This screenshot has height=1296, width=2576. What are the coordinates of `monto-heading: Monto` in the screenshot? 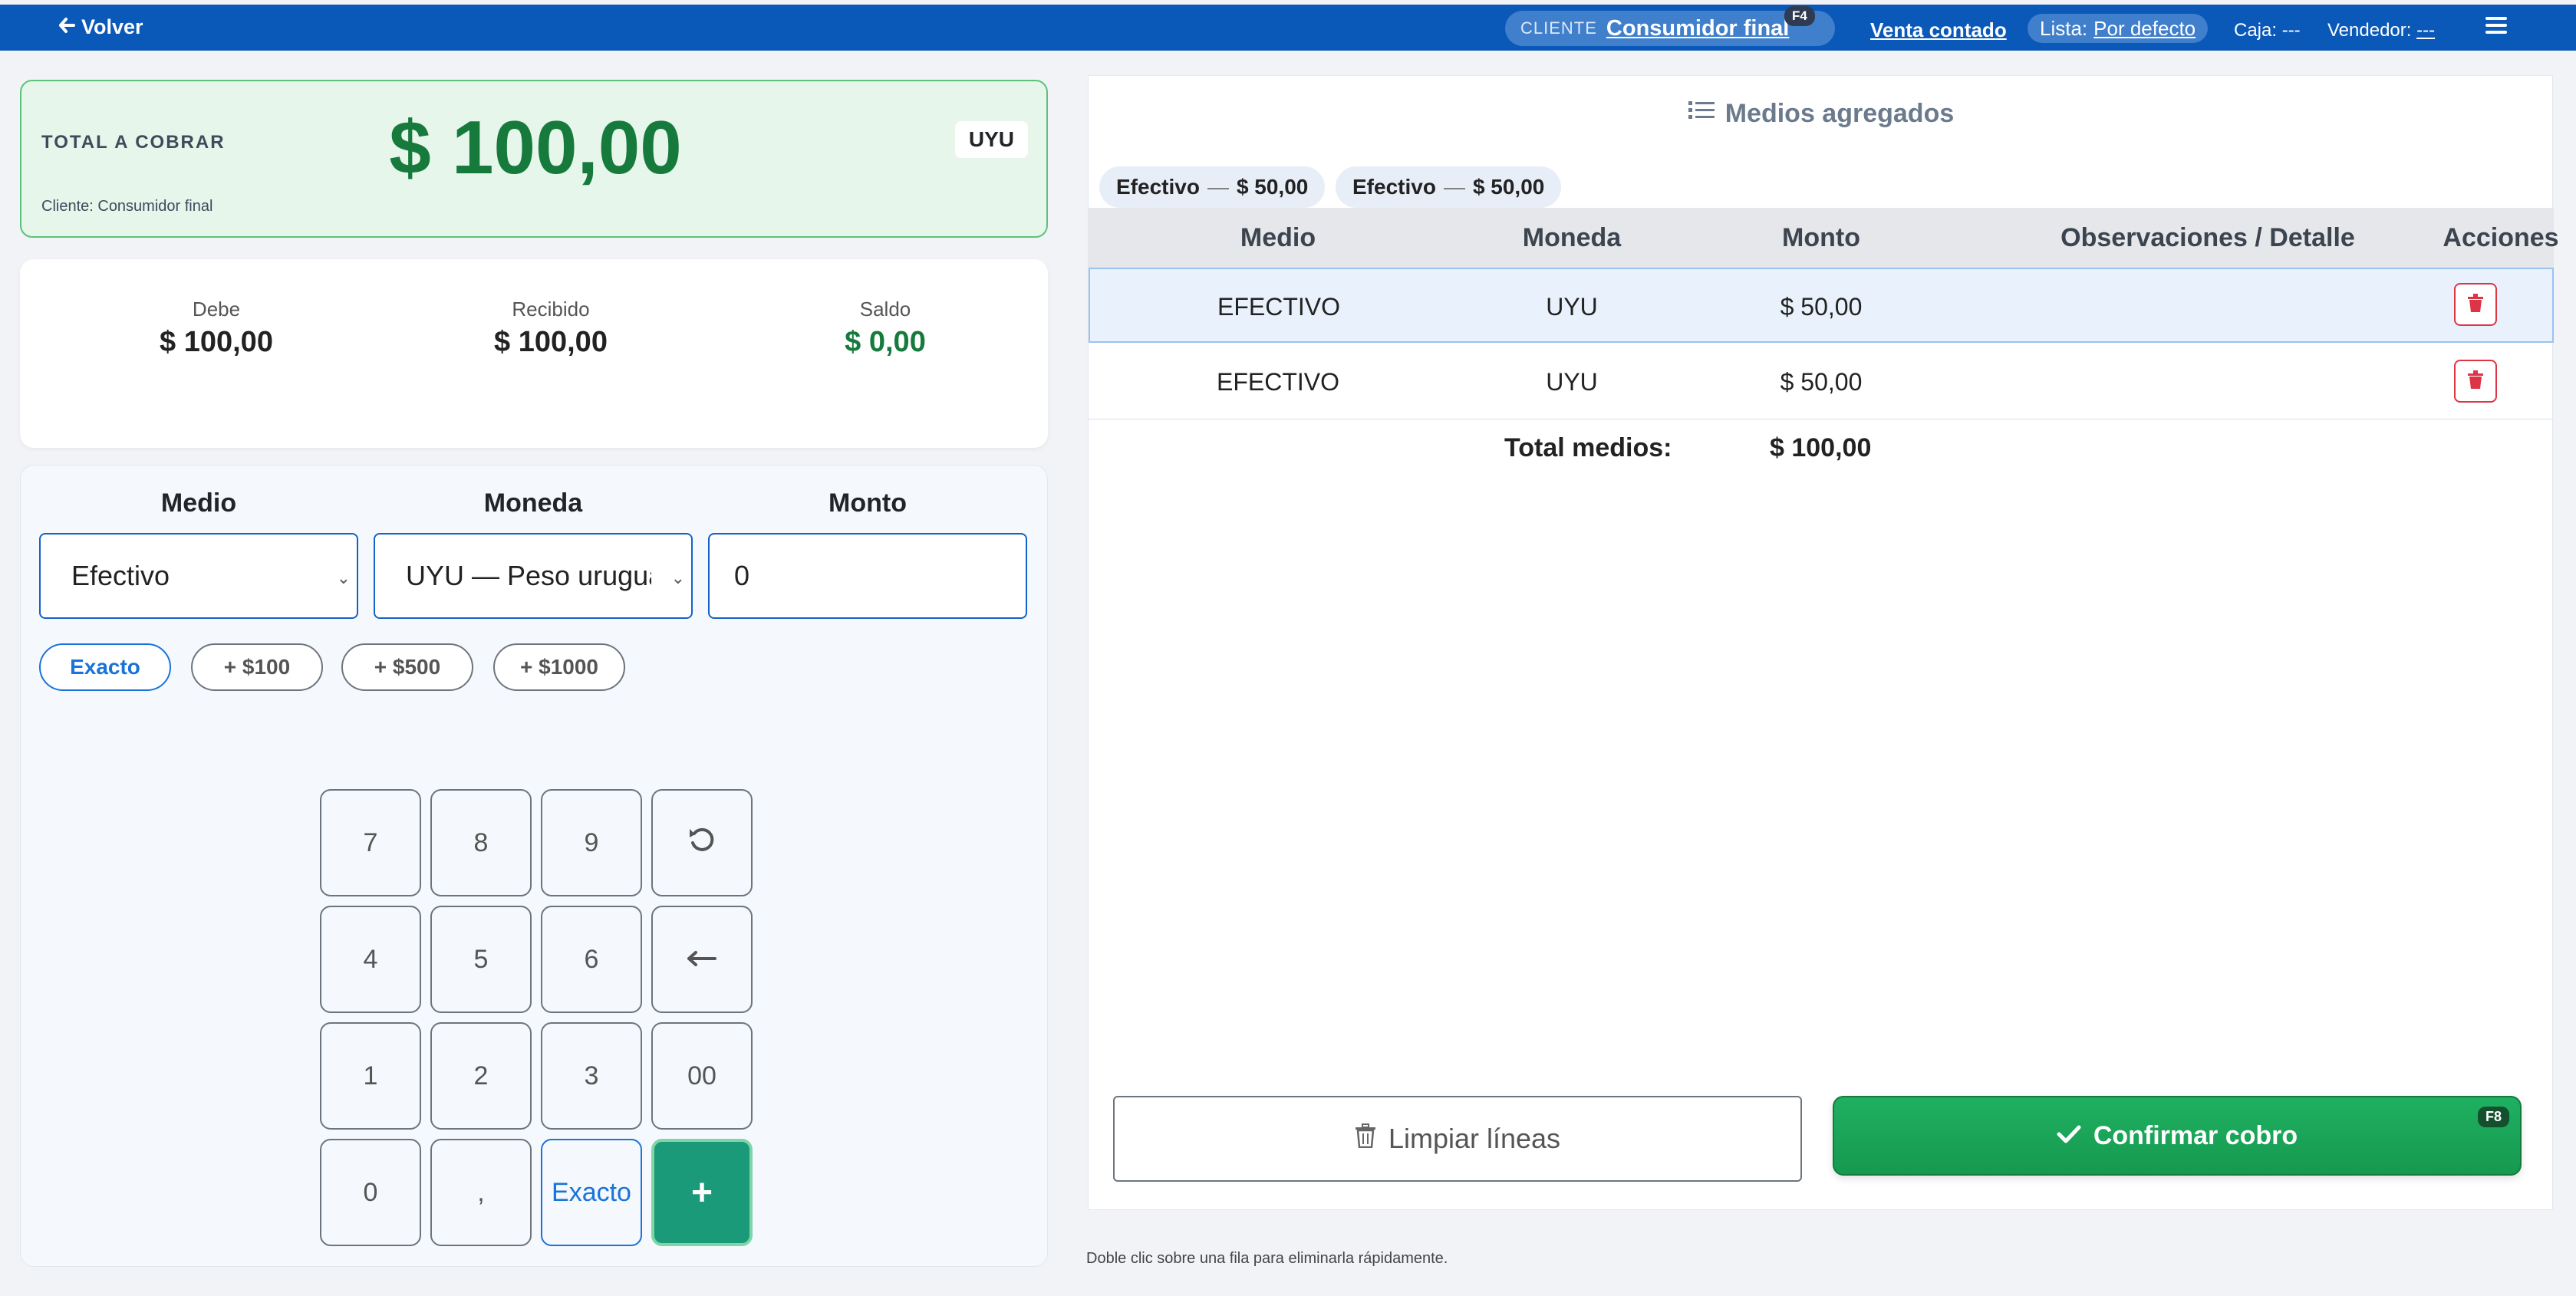 It's located at (867, 503).